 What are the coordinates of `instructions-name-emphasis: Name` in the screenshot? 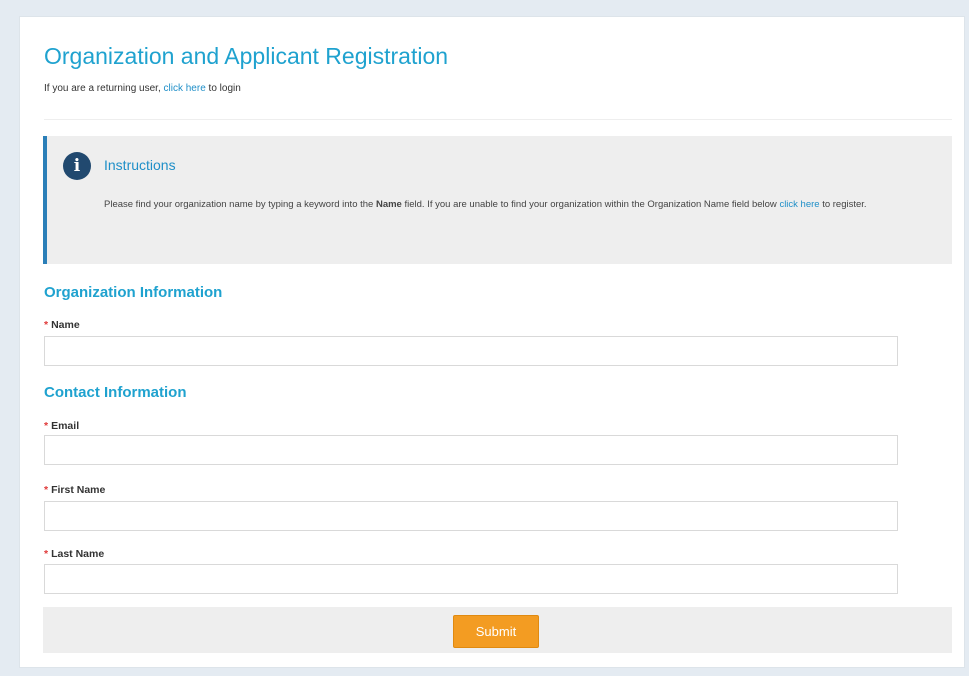 It's located at (388, 204).